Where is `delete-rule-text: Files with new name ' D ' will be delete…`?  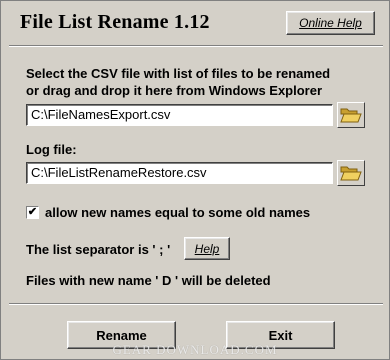 delete-rule-text: Files with new name ' D ' will be delete… is located at coordinates (148, 280).